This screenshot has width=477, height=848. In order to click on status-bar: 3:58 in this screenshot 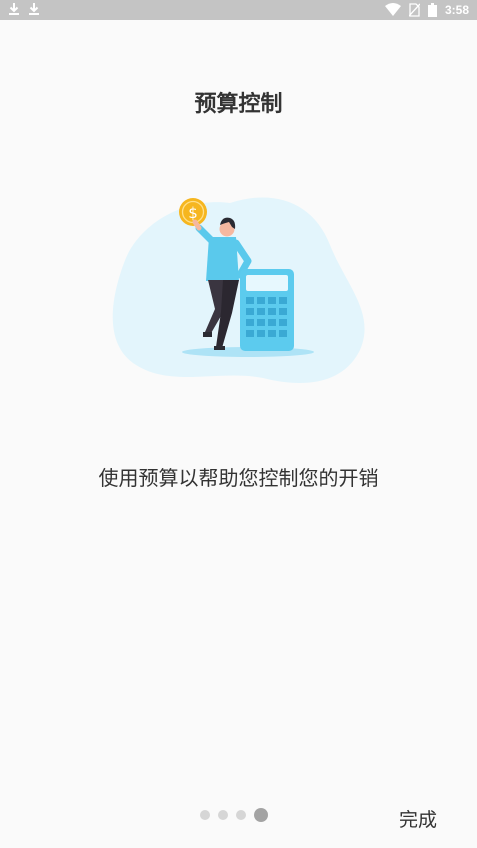, I will do `click(238, 10)`.